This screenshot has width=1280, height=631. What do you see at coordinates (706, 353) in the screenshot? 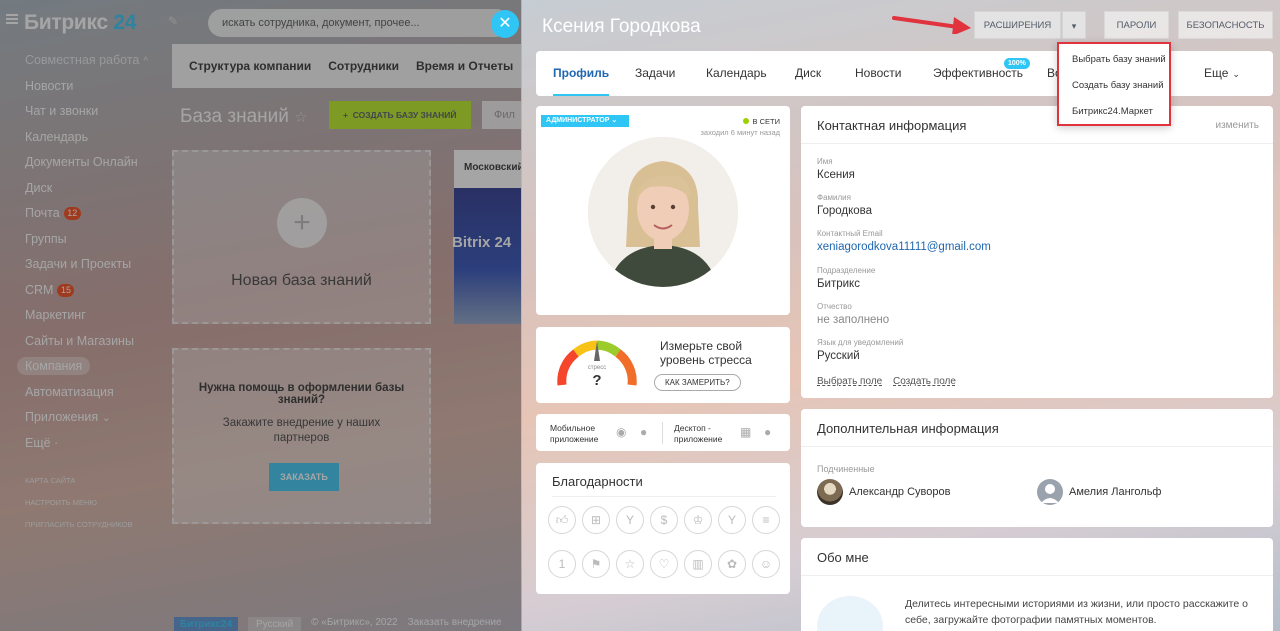
I see `stress-text: Измерьте свой уровень стресса` at bounding box center [706, 353].